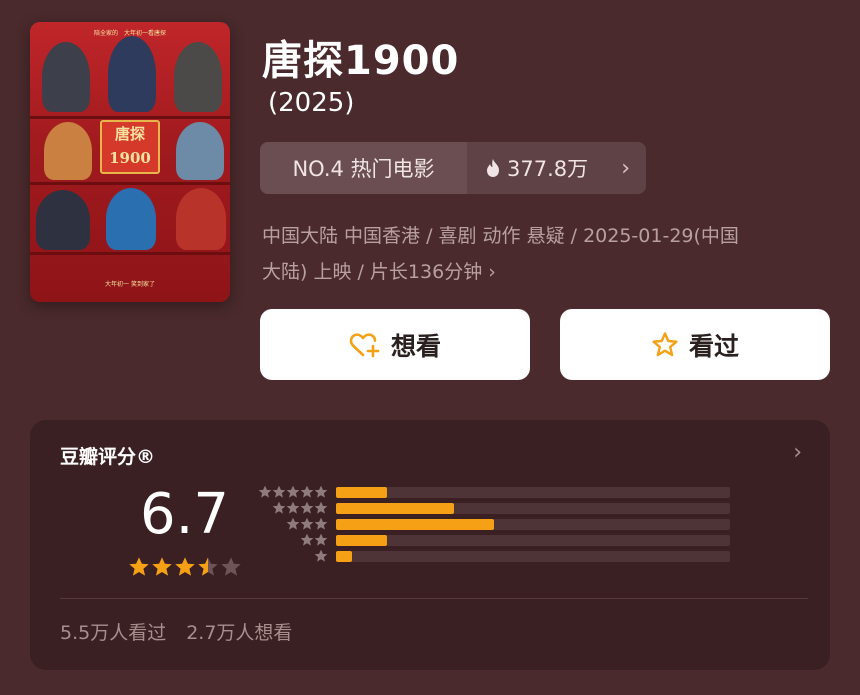  I want to click on rating-counts: 5.5万人看过 2.7万人想看, so click(176, 631).